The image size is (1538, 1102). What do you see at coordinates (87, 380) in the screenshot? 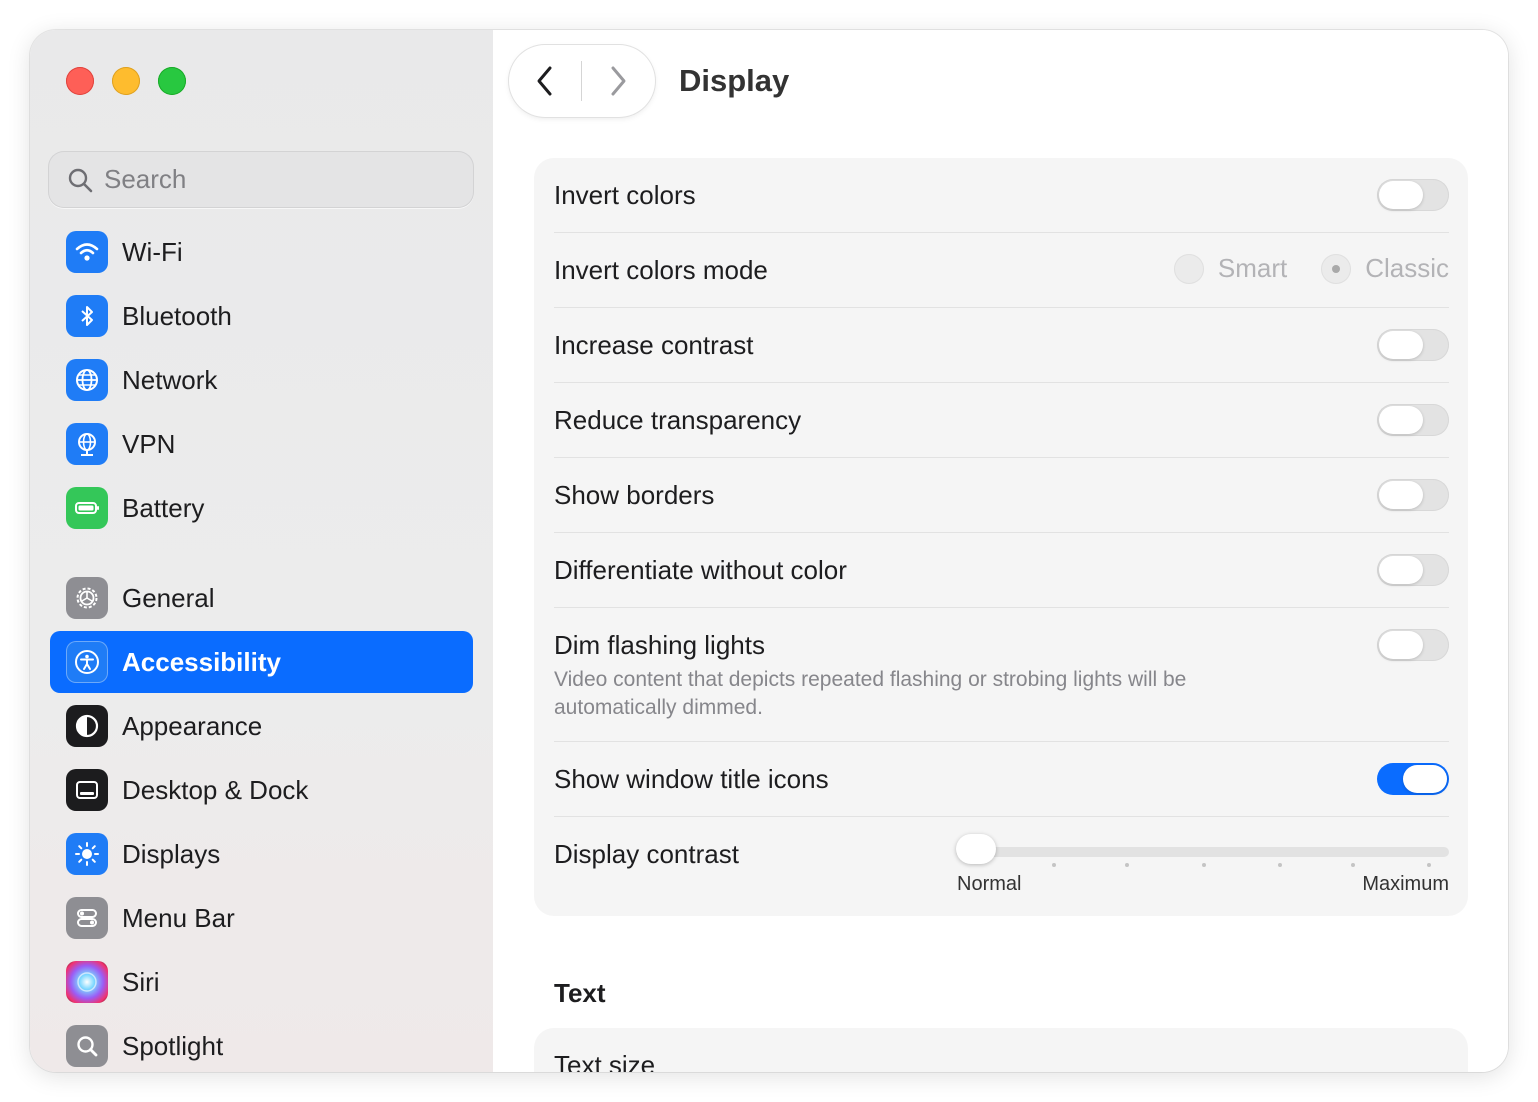
I see `globe-icon` at bounding box center [87, 380].